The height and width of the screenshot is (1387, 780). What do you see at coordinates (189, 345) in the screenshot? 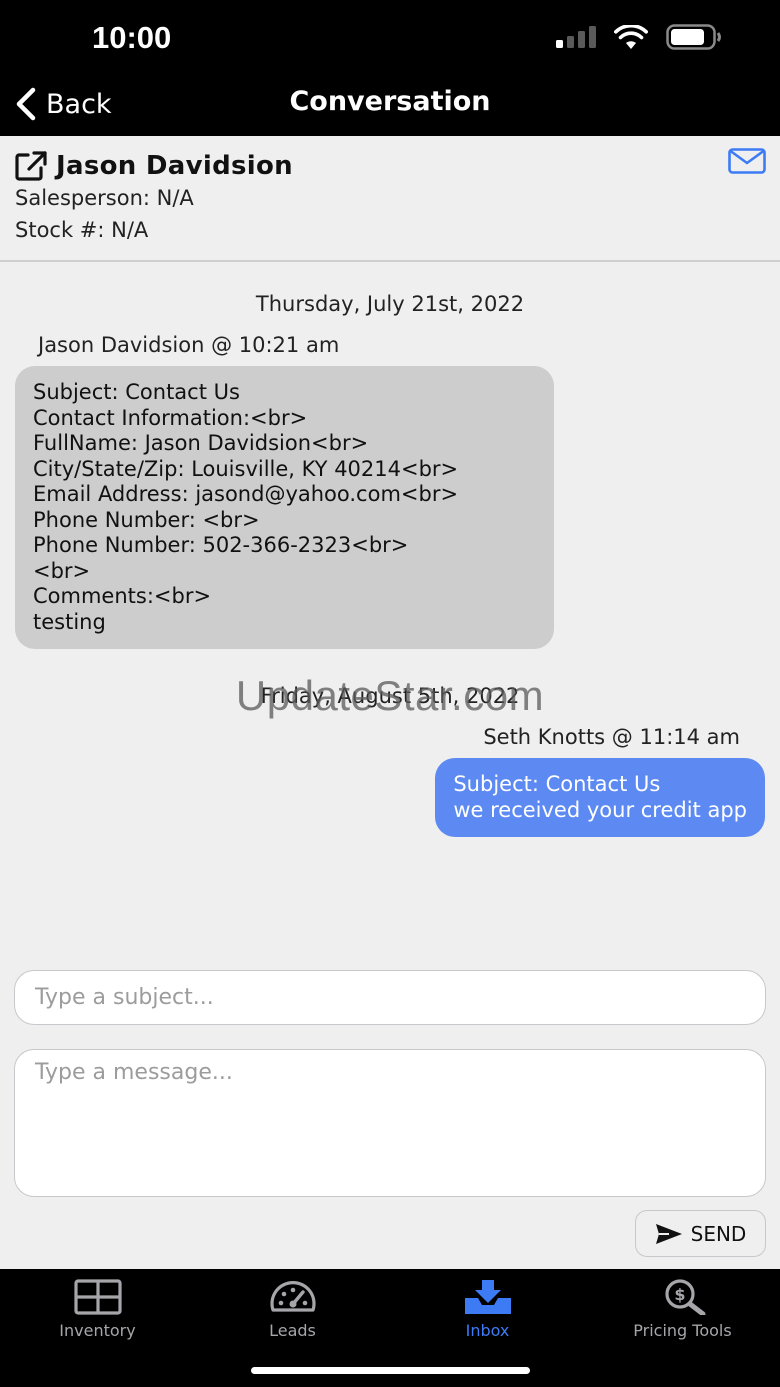
I see `message-sender: Jason Davidsion @ 10:21 am` at bounding box center [189, 345].